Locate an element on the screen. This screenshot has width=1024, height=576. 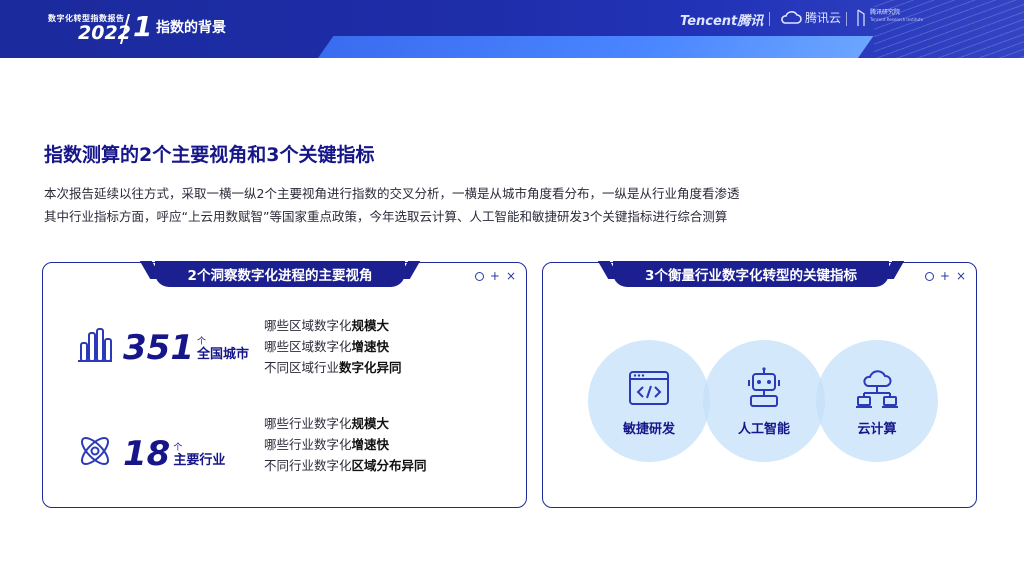
robot-icon is located at coordinates (764, 386).